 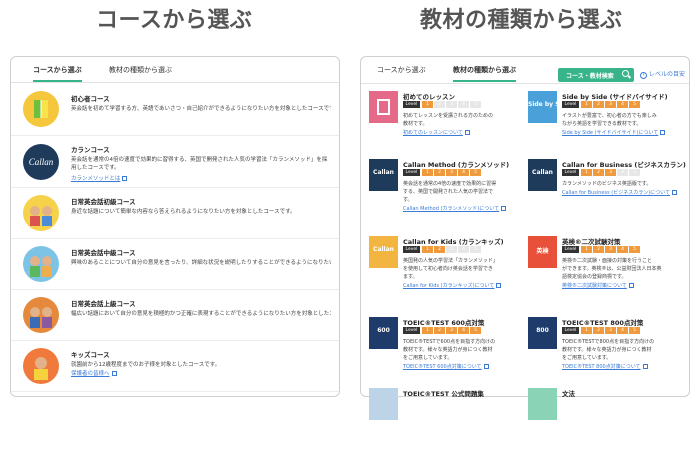 I want to click on material-desc-line: を使用して初心者向け英会話を学習でき, so click(x=448, y=269).